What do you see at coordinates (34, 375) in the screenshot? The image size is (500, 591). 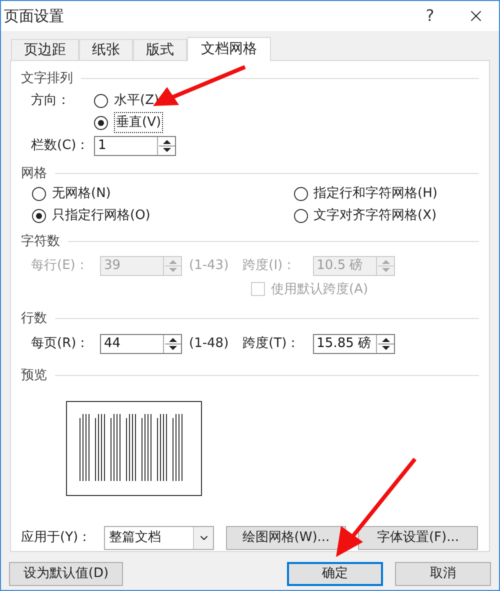 I see `section-heading: 预览` at bounding box center [34, 375].